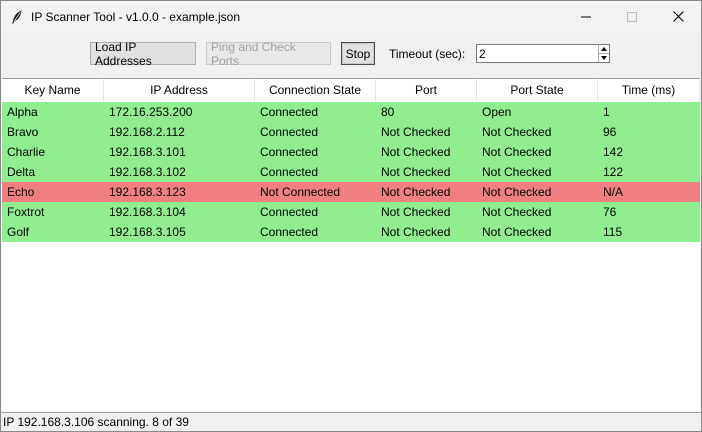 The height and width of the screenshot is (432, 702). I want to click on arrow-down-icon, so click(604, 58).